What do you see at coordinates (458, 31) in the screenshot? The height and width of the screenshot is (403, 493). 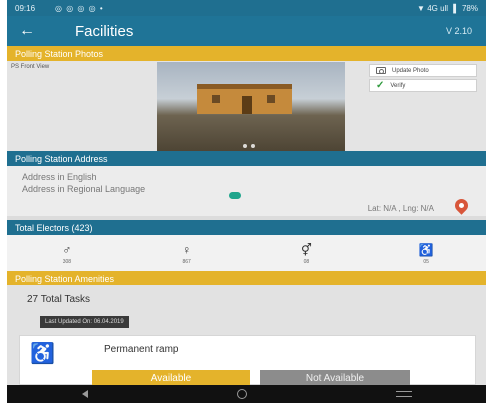 I see `app-version: V 2.10` at bounding box center [458, 31].